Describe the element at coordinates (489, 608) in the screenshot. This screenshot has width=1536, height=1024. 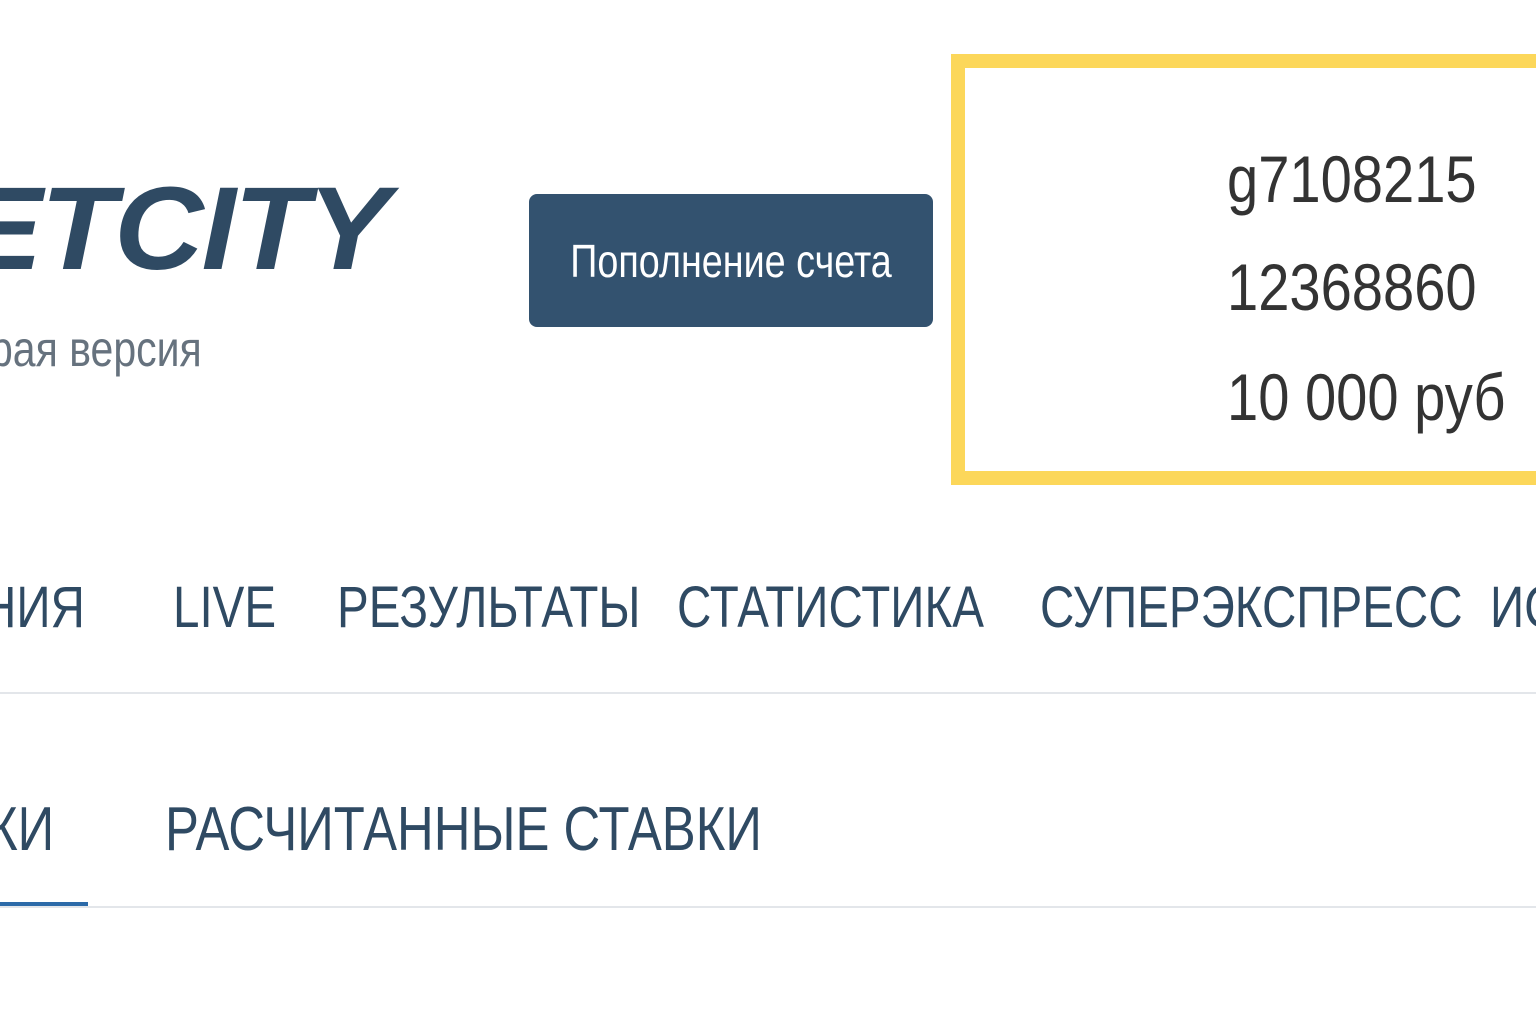
I see `nav-item-results: РЕЗУЛЬТАТЫ` at that location.